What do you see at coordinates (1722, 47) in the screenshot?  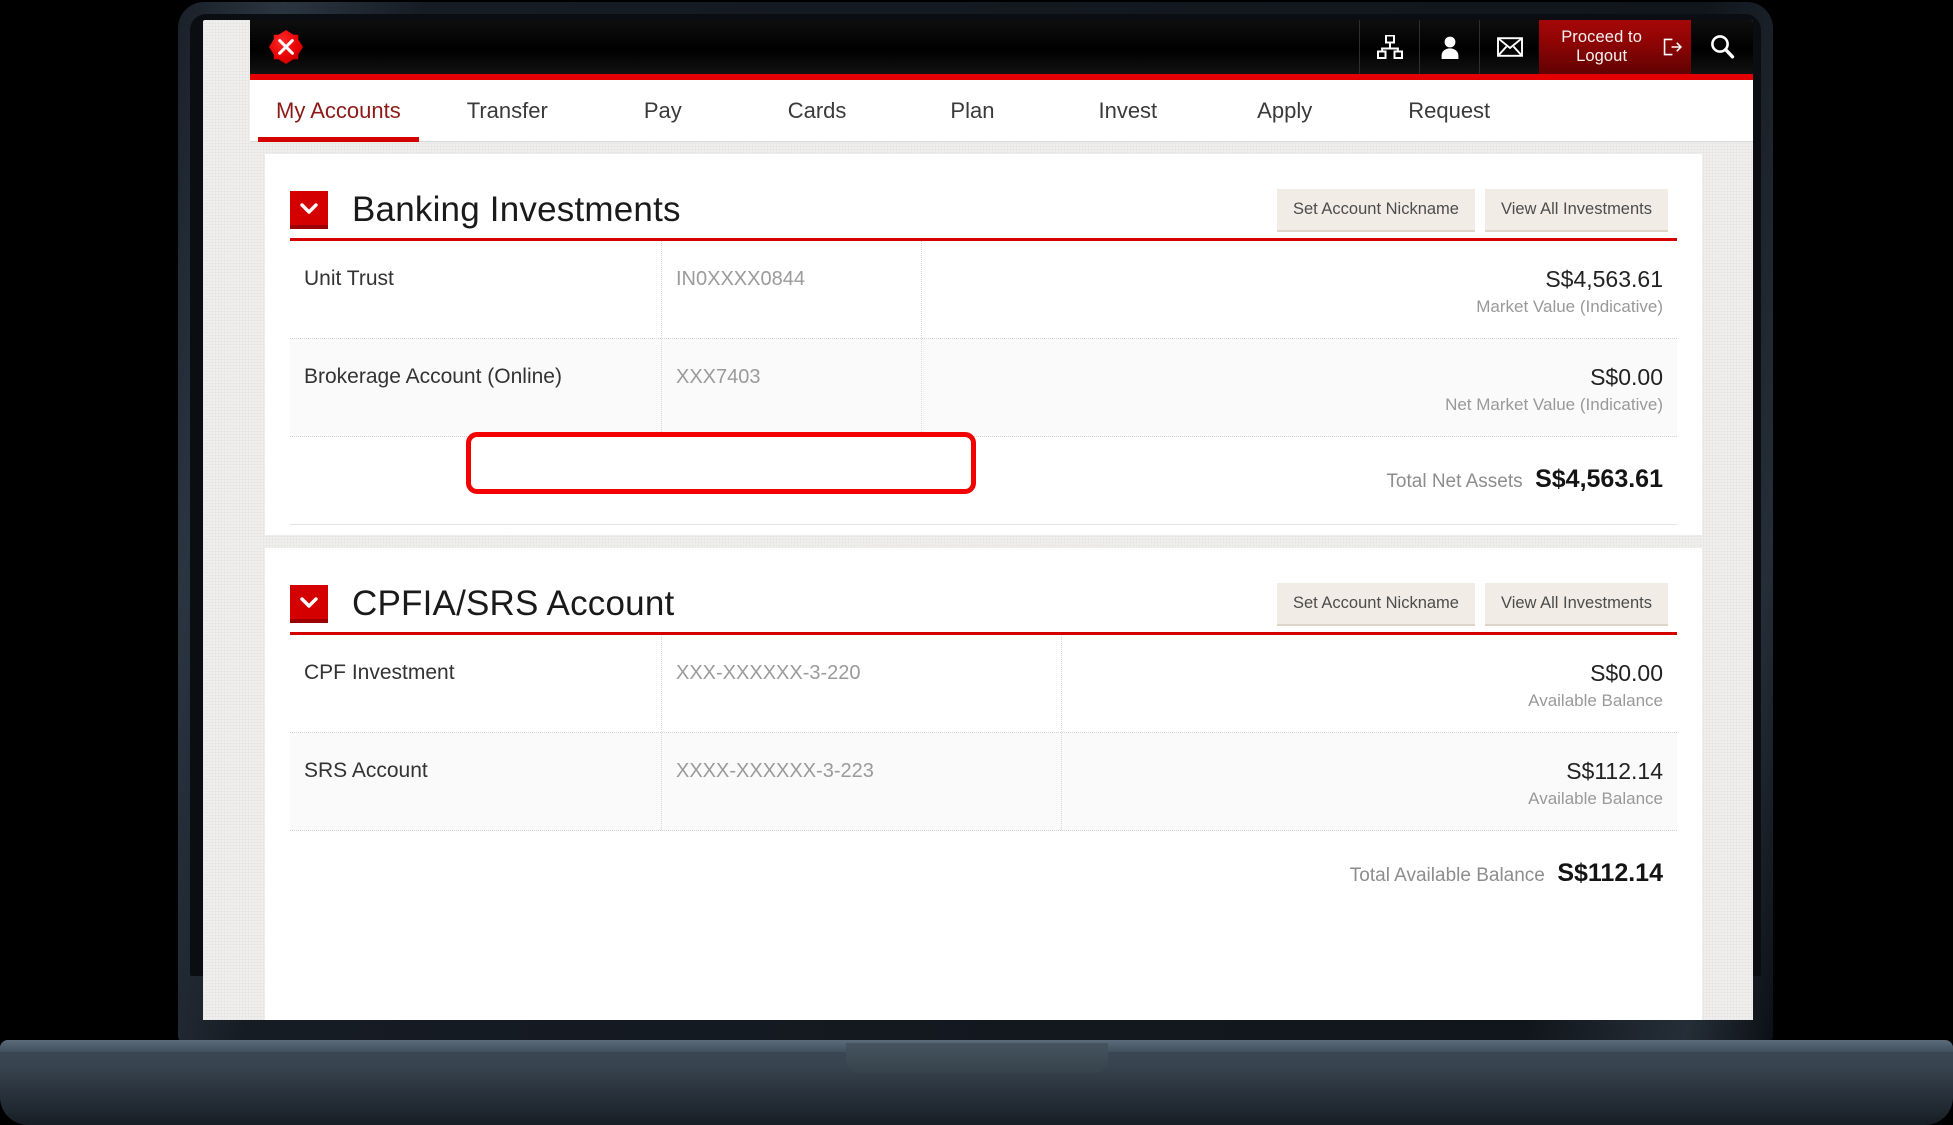 I see `search-icon` at bounding box center [1722, 47].